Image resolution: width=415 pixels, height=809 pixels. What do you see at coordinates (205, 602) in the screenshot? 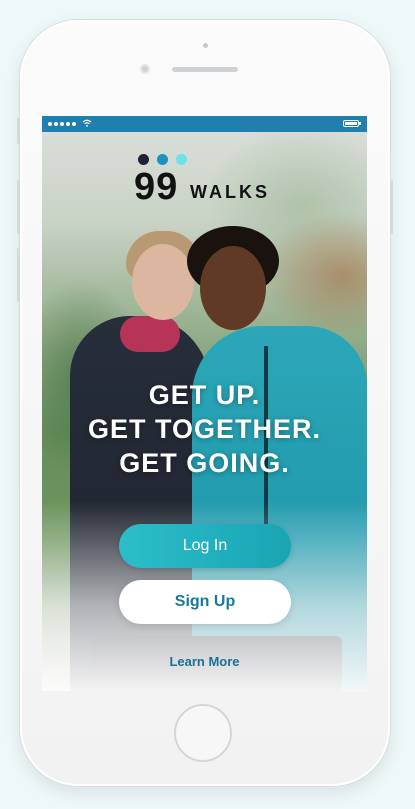
I see `signup-button: Sign Up` at bounding box center [205, 602].